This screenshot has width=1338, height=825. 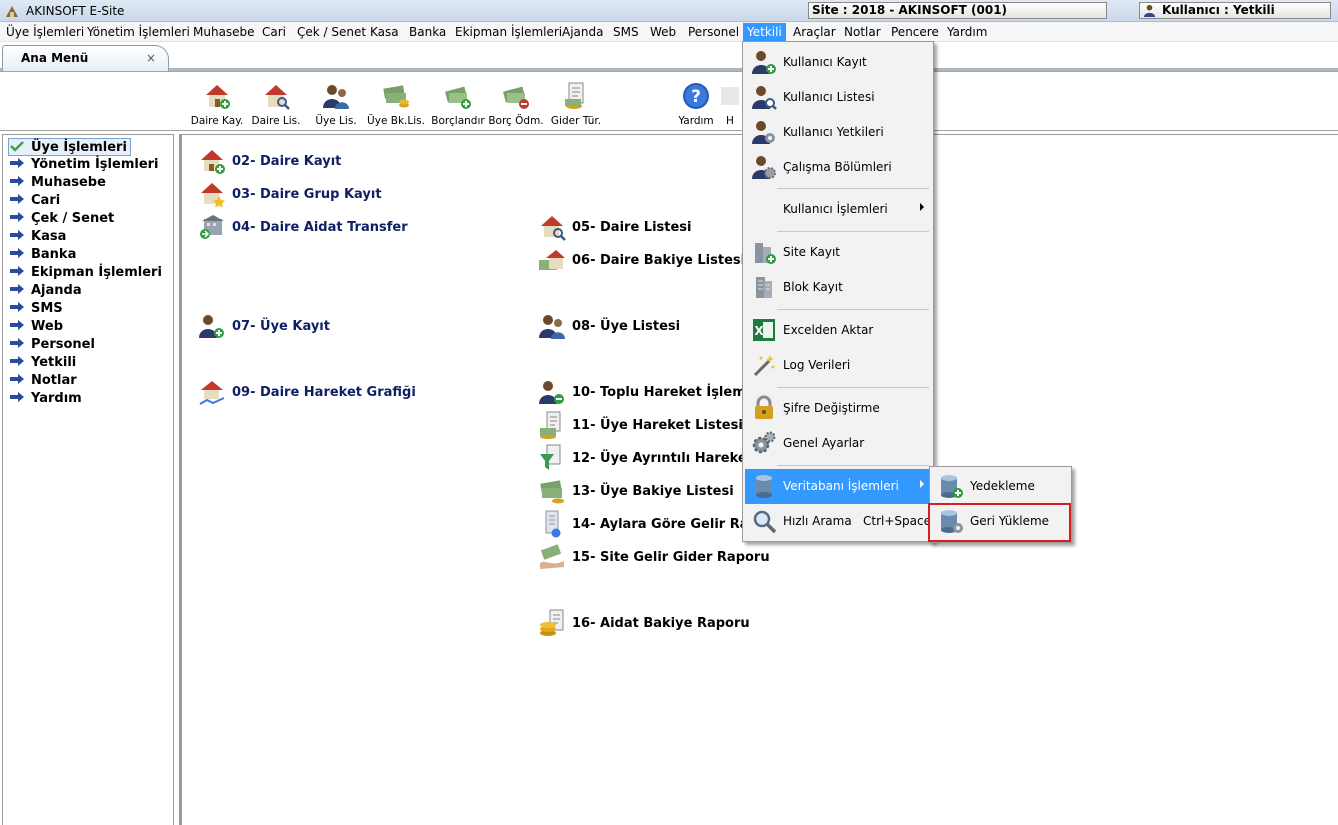 I want to click on toolbar-icon, so click(x=730, y=96).